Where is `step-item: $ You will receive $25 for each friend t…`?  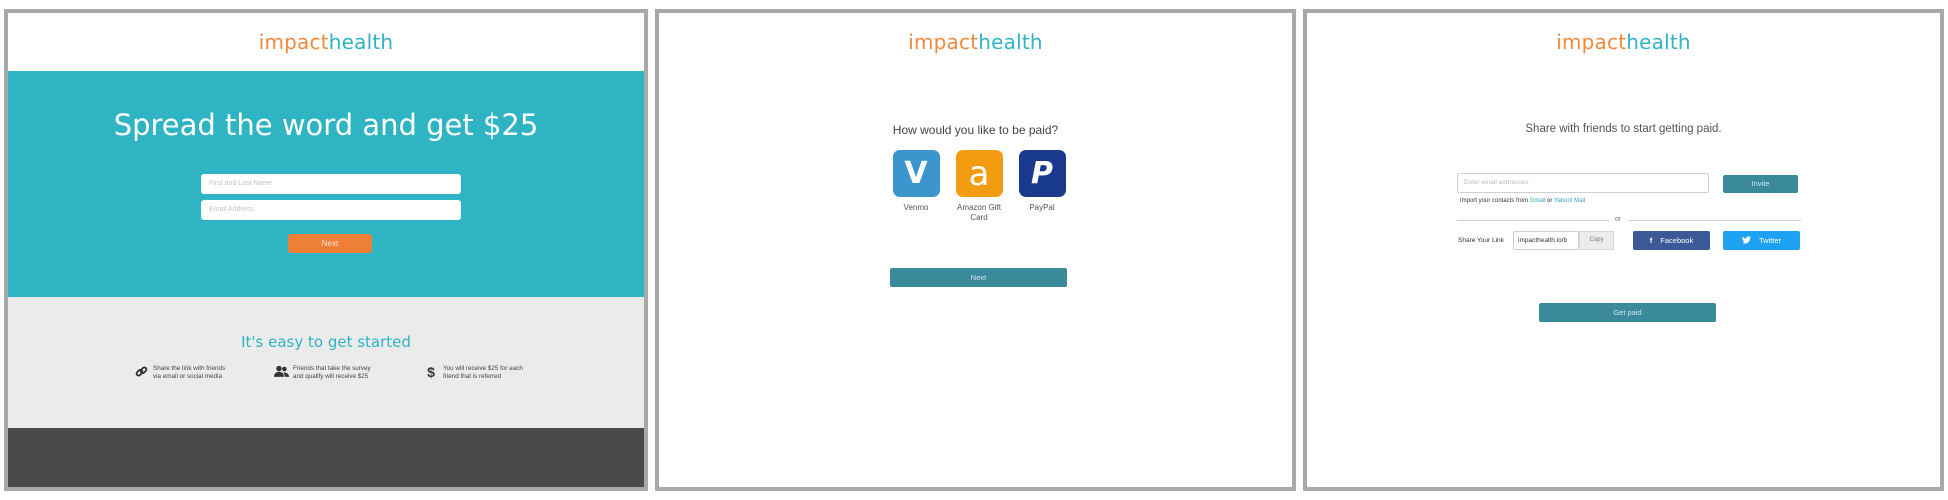
step-item: $ You will receive $25 for each friend t… is located at coordinates (473, 372).